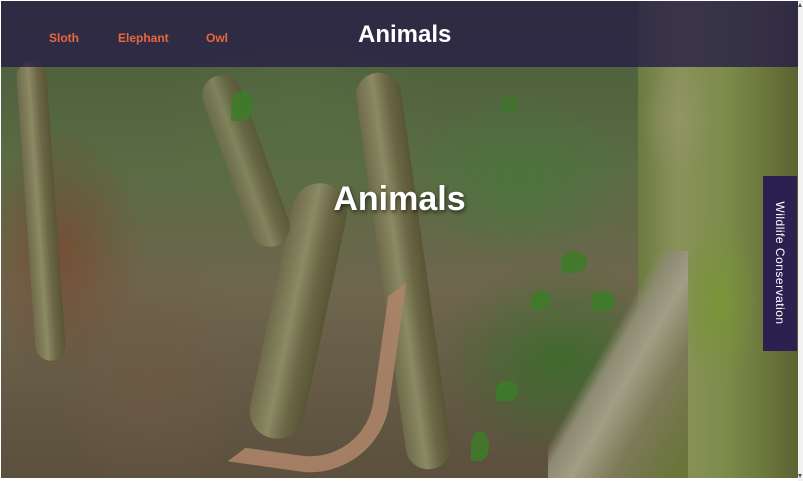  I want to click on top-navbar: Sloth Elephant Owl Animals, so click(399, 34).